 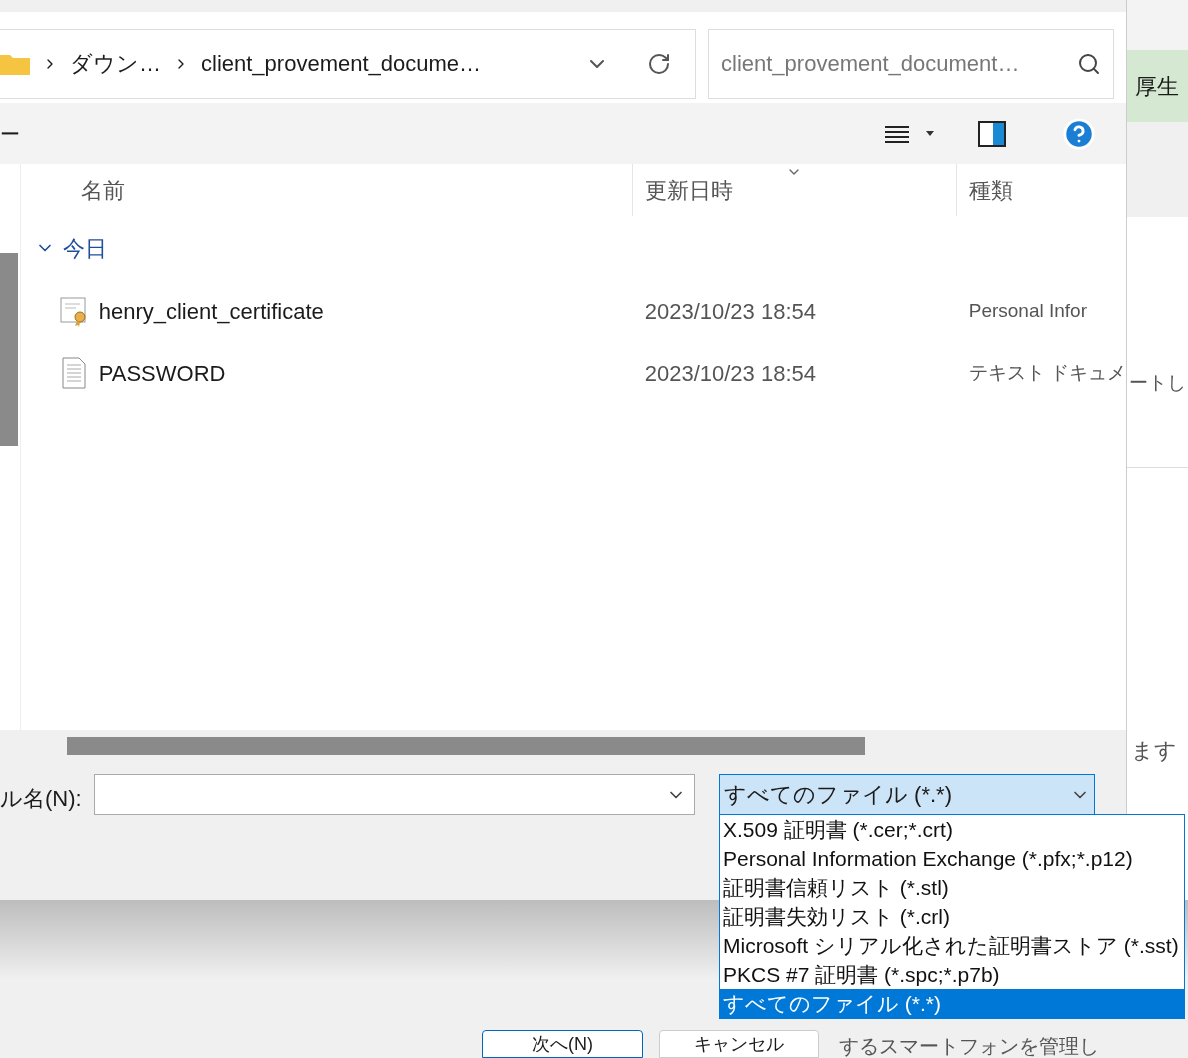 What do you see at coordinates (952, 1003) in the screenshot?
I see `file-type-option: すべてのファイル (*.*)` at bounding box center [952, 1003].